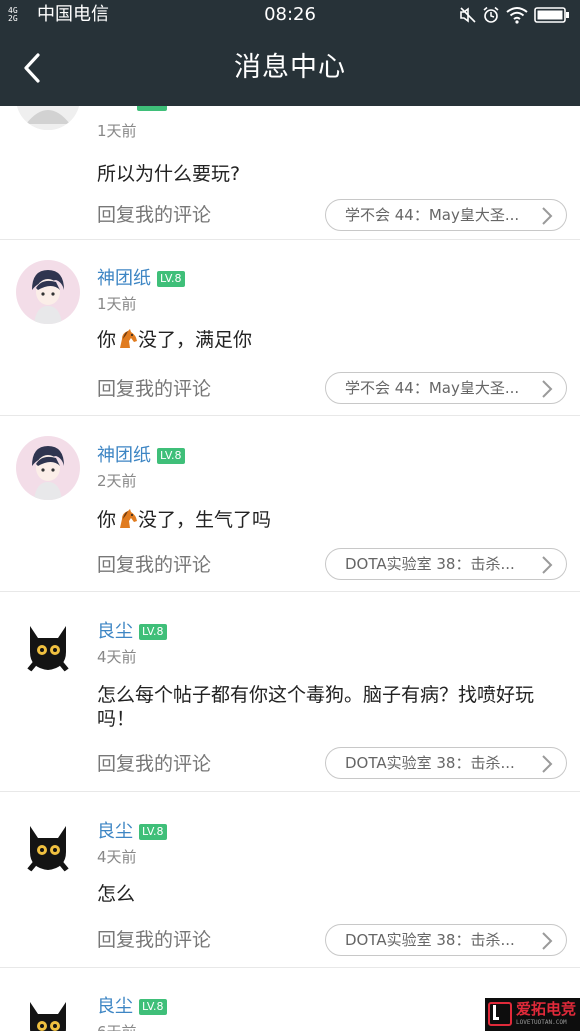  I want to click on default-avatar, so click(48, 118).